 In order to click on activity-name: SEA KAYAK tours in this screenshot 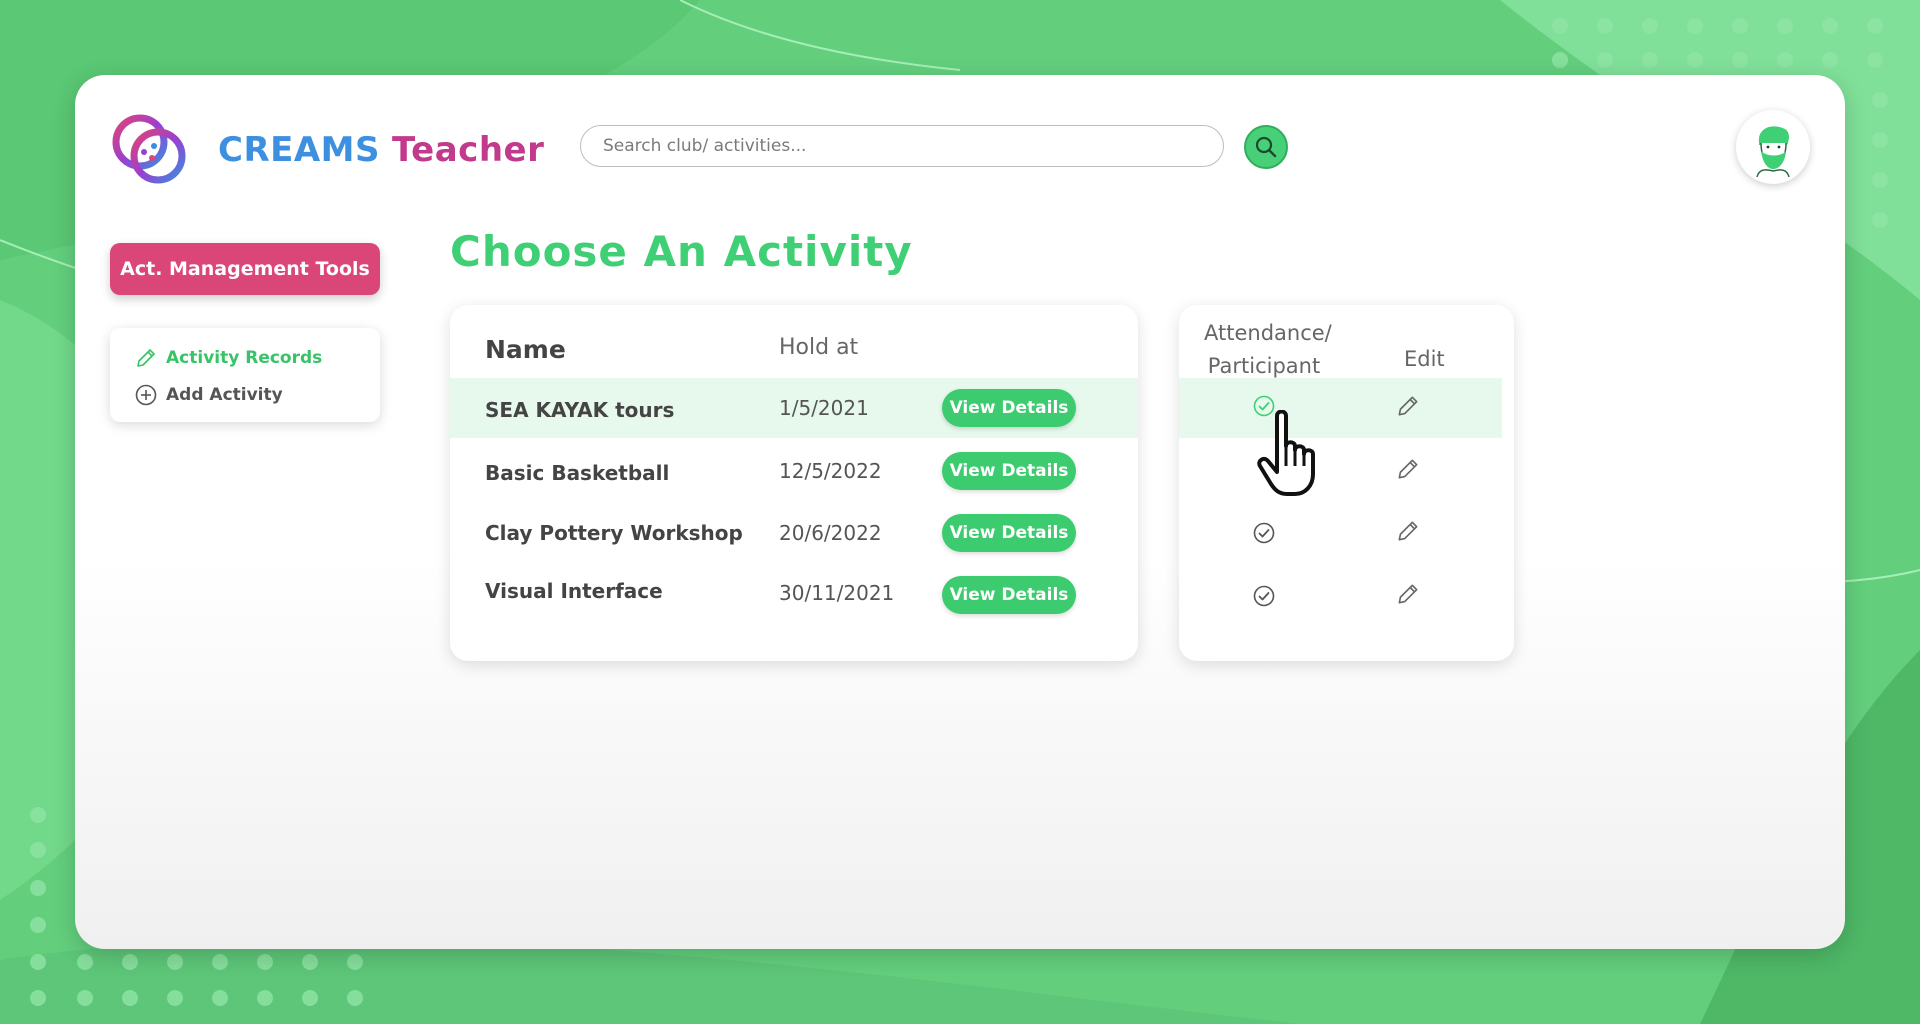, I will do `click(580, 410)`.